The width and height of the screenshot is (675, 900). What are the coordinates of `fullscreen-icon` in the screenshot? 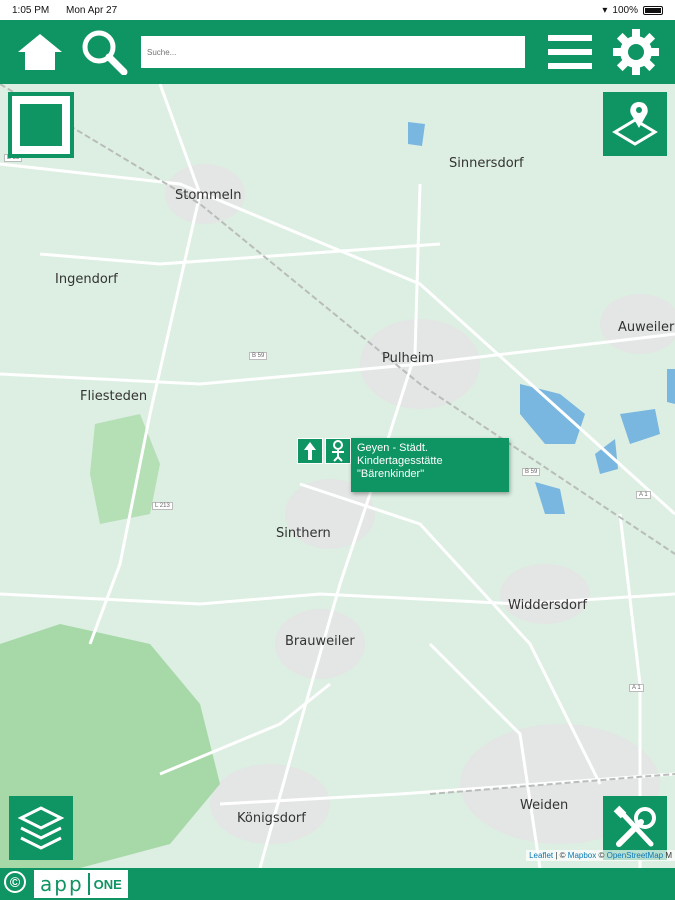 It's located at (41, 125).